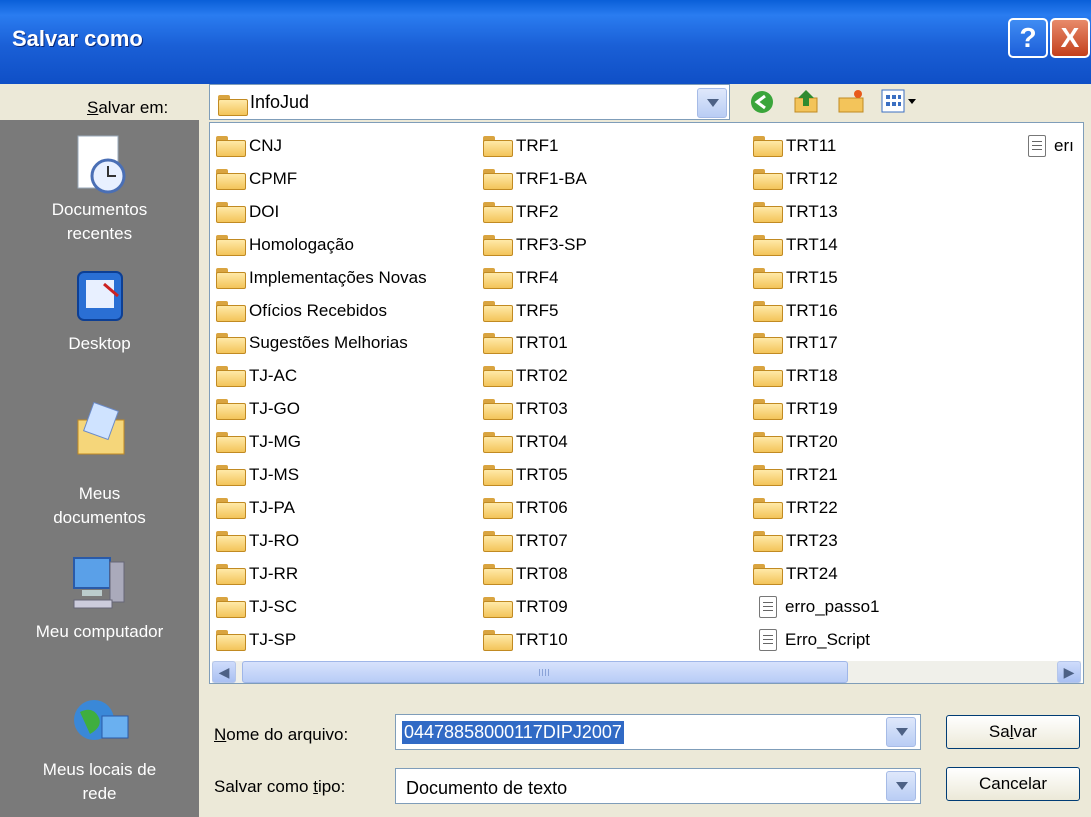 This screenshot has width=1091, height=817. Describe the element at coordinates (537, 310) in the screenshot. I see `item-label: TRF5` at that location.